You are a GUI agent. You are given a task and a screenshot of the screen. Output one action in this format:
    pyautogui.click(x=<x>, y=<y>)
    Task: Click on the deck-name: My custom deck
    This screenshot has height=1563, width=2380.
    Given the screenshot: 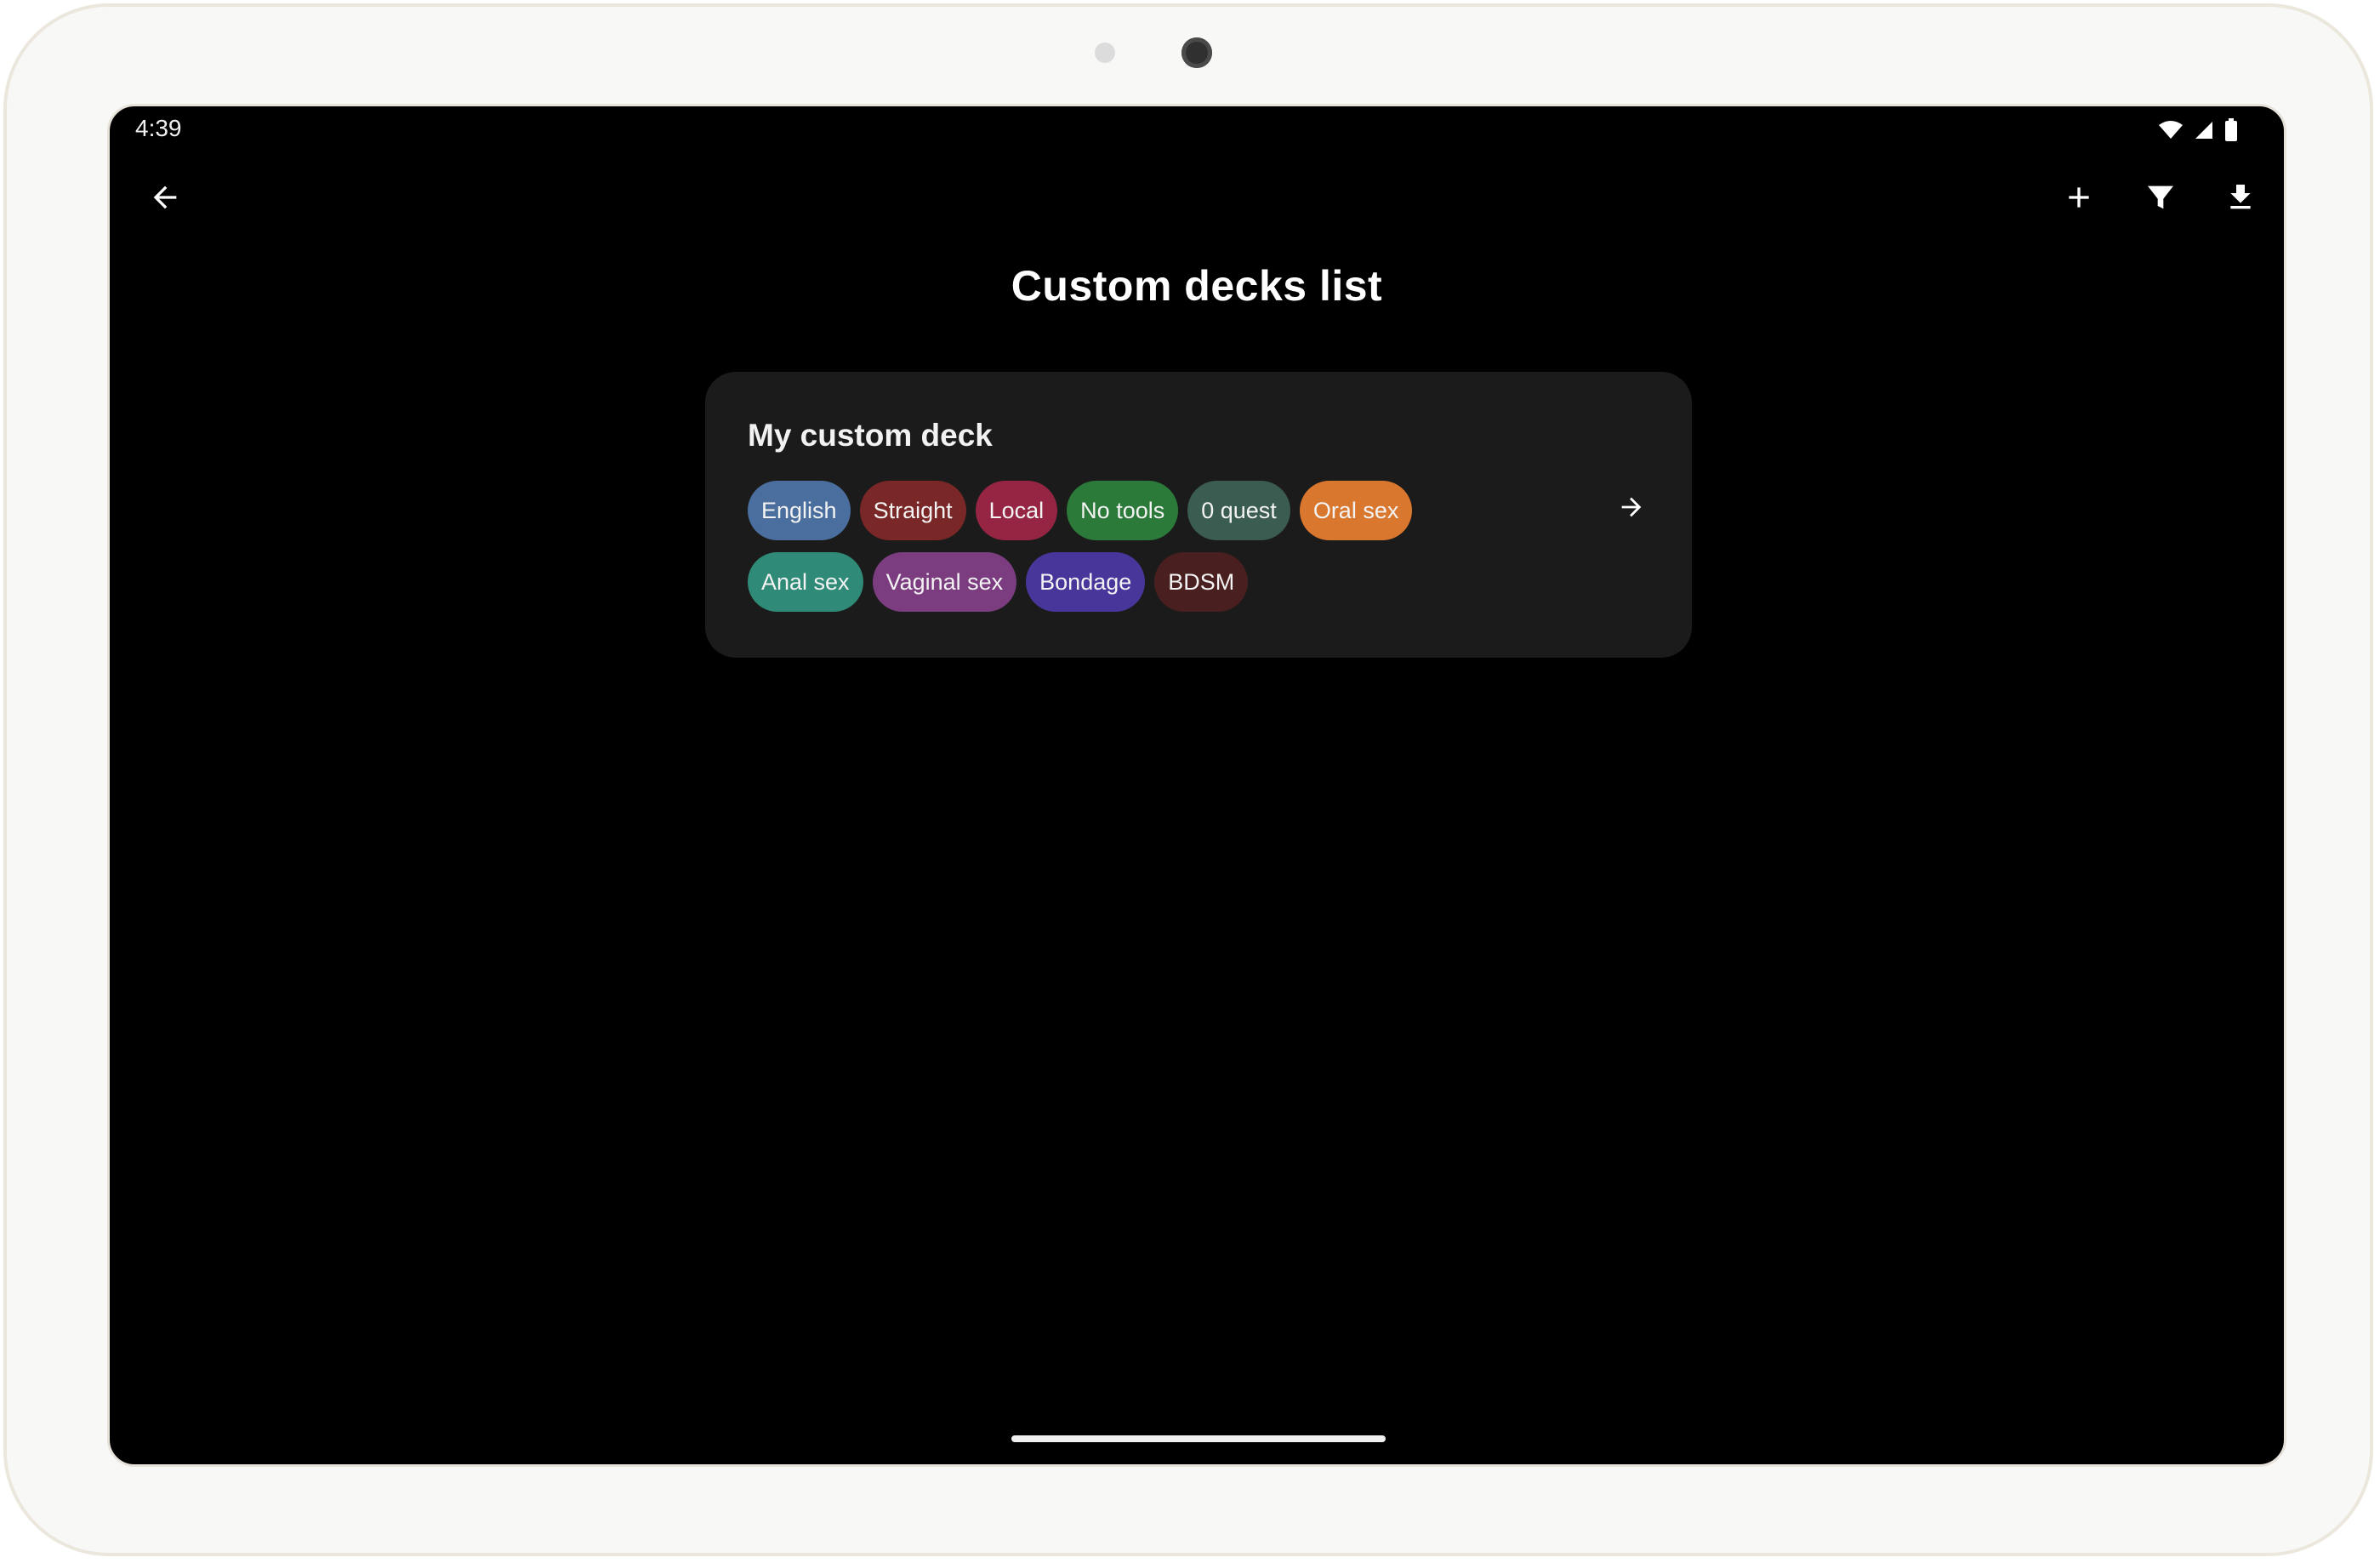 What is the action you would take?
    pyautogui.click(x=870, y=435)
    